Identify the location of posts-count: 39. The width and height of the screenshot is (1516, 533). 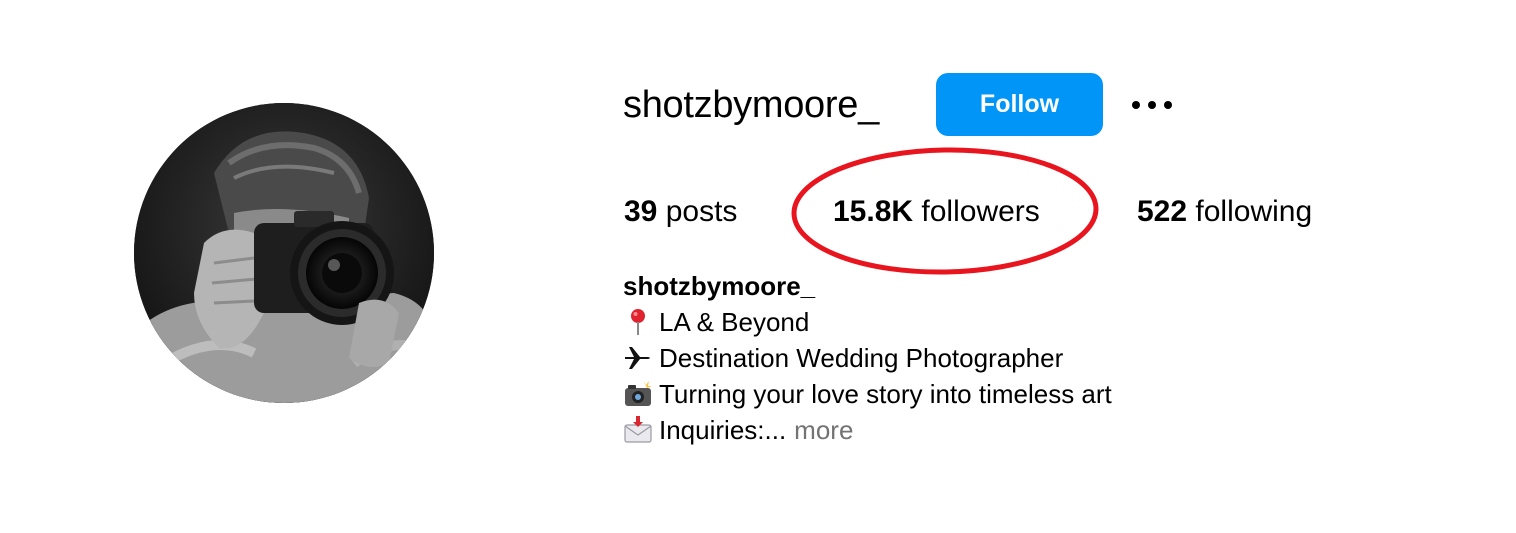
(641, 211).